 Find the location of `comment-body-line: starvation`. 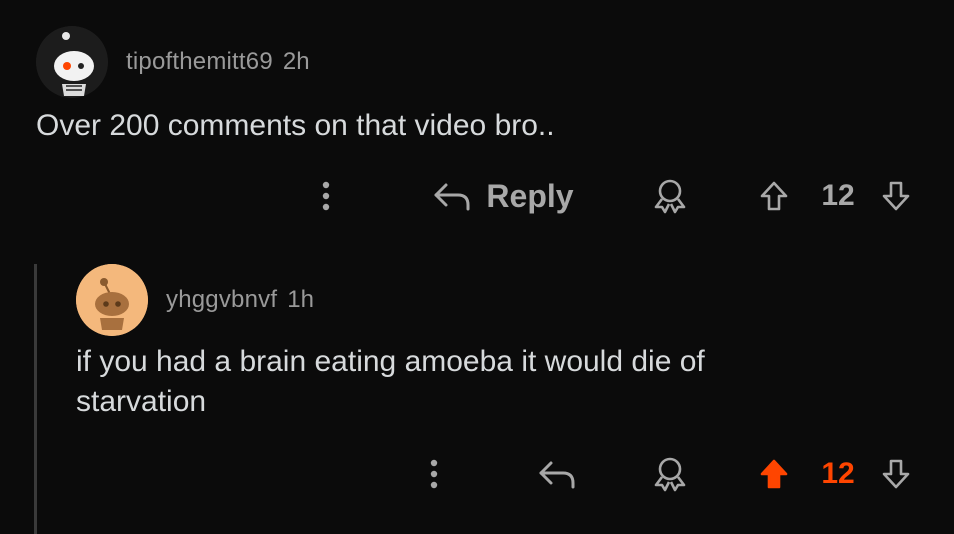

comment-body-line: starvation is located at coordinates (141, 401).